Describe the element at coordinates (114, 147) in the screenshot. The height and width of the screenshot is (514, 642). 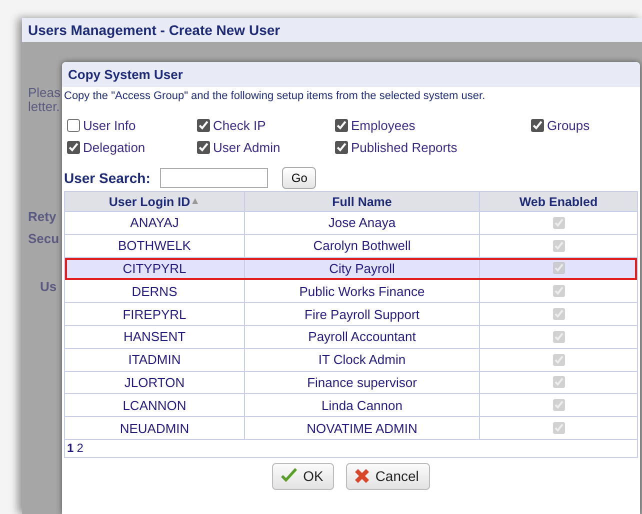
I see `option-label: Delegation` at that location.